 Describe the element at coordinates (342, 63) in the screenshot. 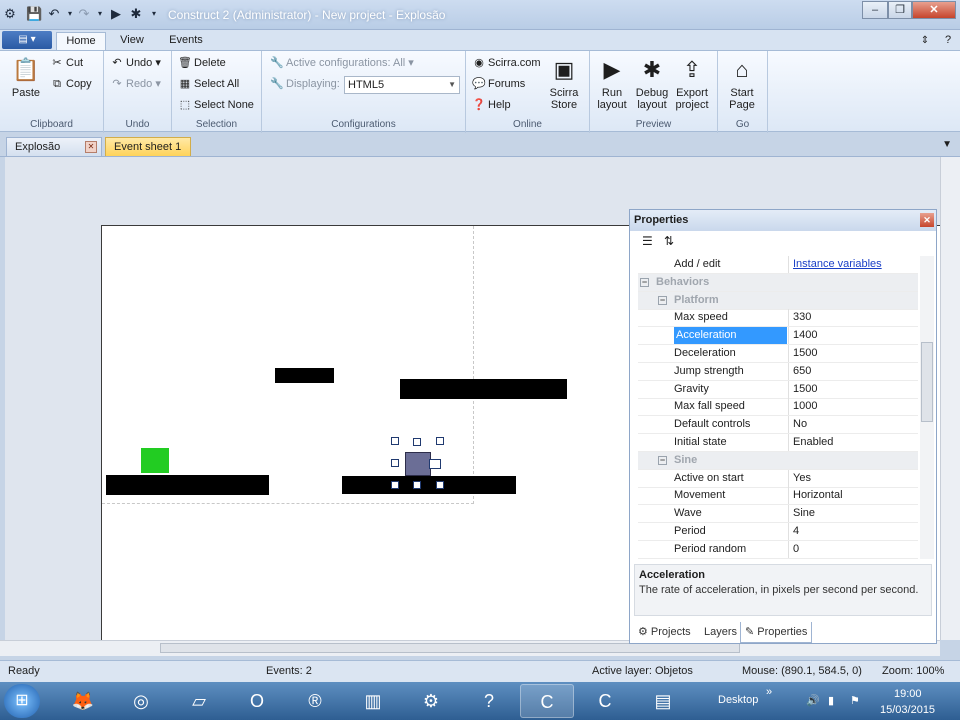

I see `active-configurations-dropdown: 🔧 Active configurations: All ▾` at that location.